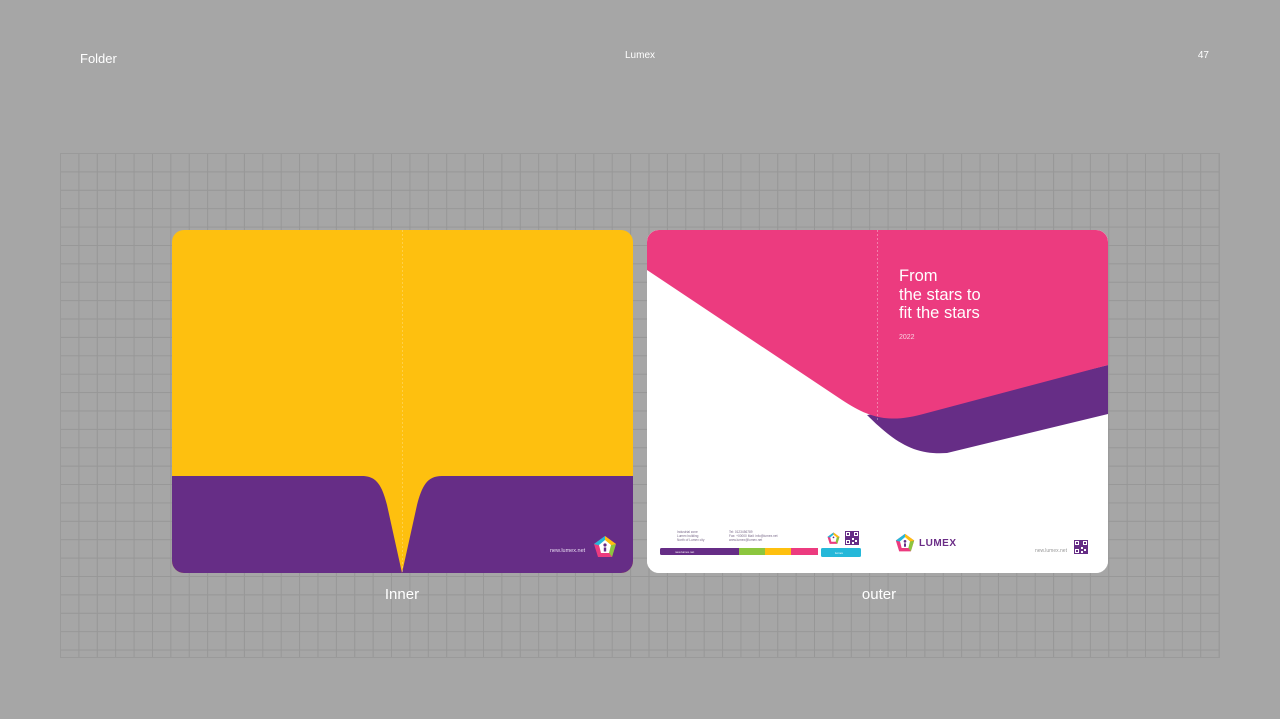 The height and width of the screenshot is (719, 1280). Describe the element at coordinates (402, 594) in the screenshot. I see `inner-caption: Inner` at that location.